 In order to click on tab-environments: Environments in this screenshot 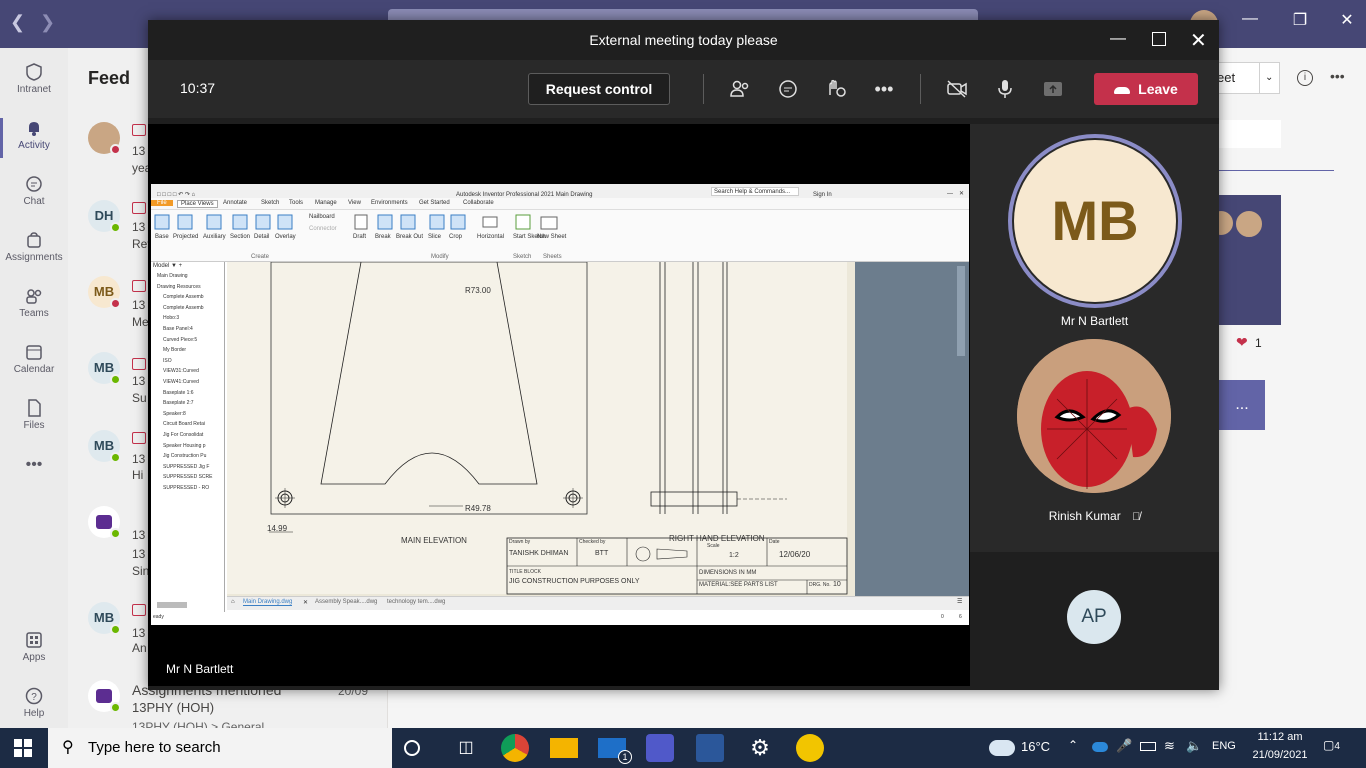, I will do `click(389, 203)`.